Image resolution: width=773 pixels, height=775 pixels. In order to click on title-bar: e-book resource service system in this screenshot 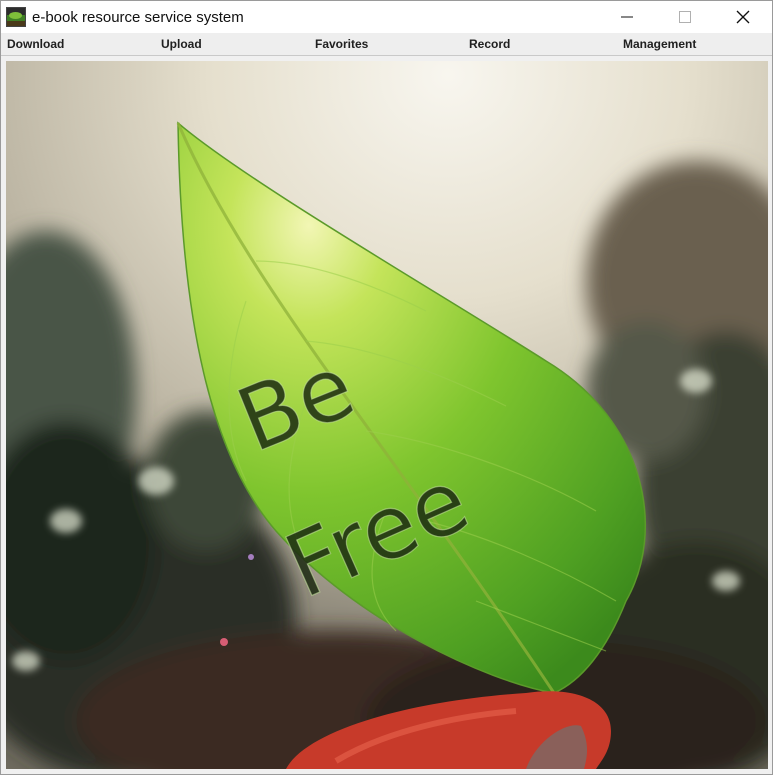, I will do `click(386, 17)`.